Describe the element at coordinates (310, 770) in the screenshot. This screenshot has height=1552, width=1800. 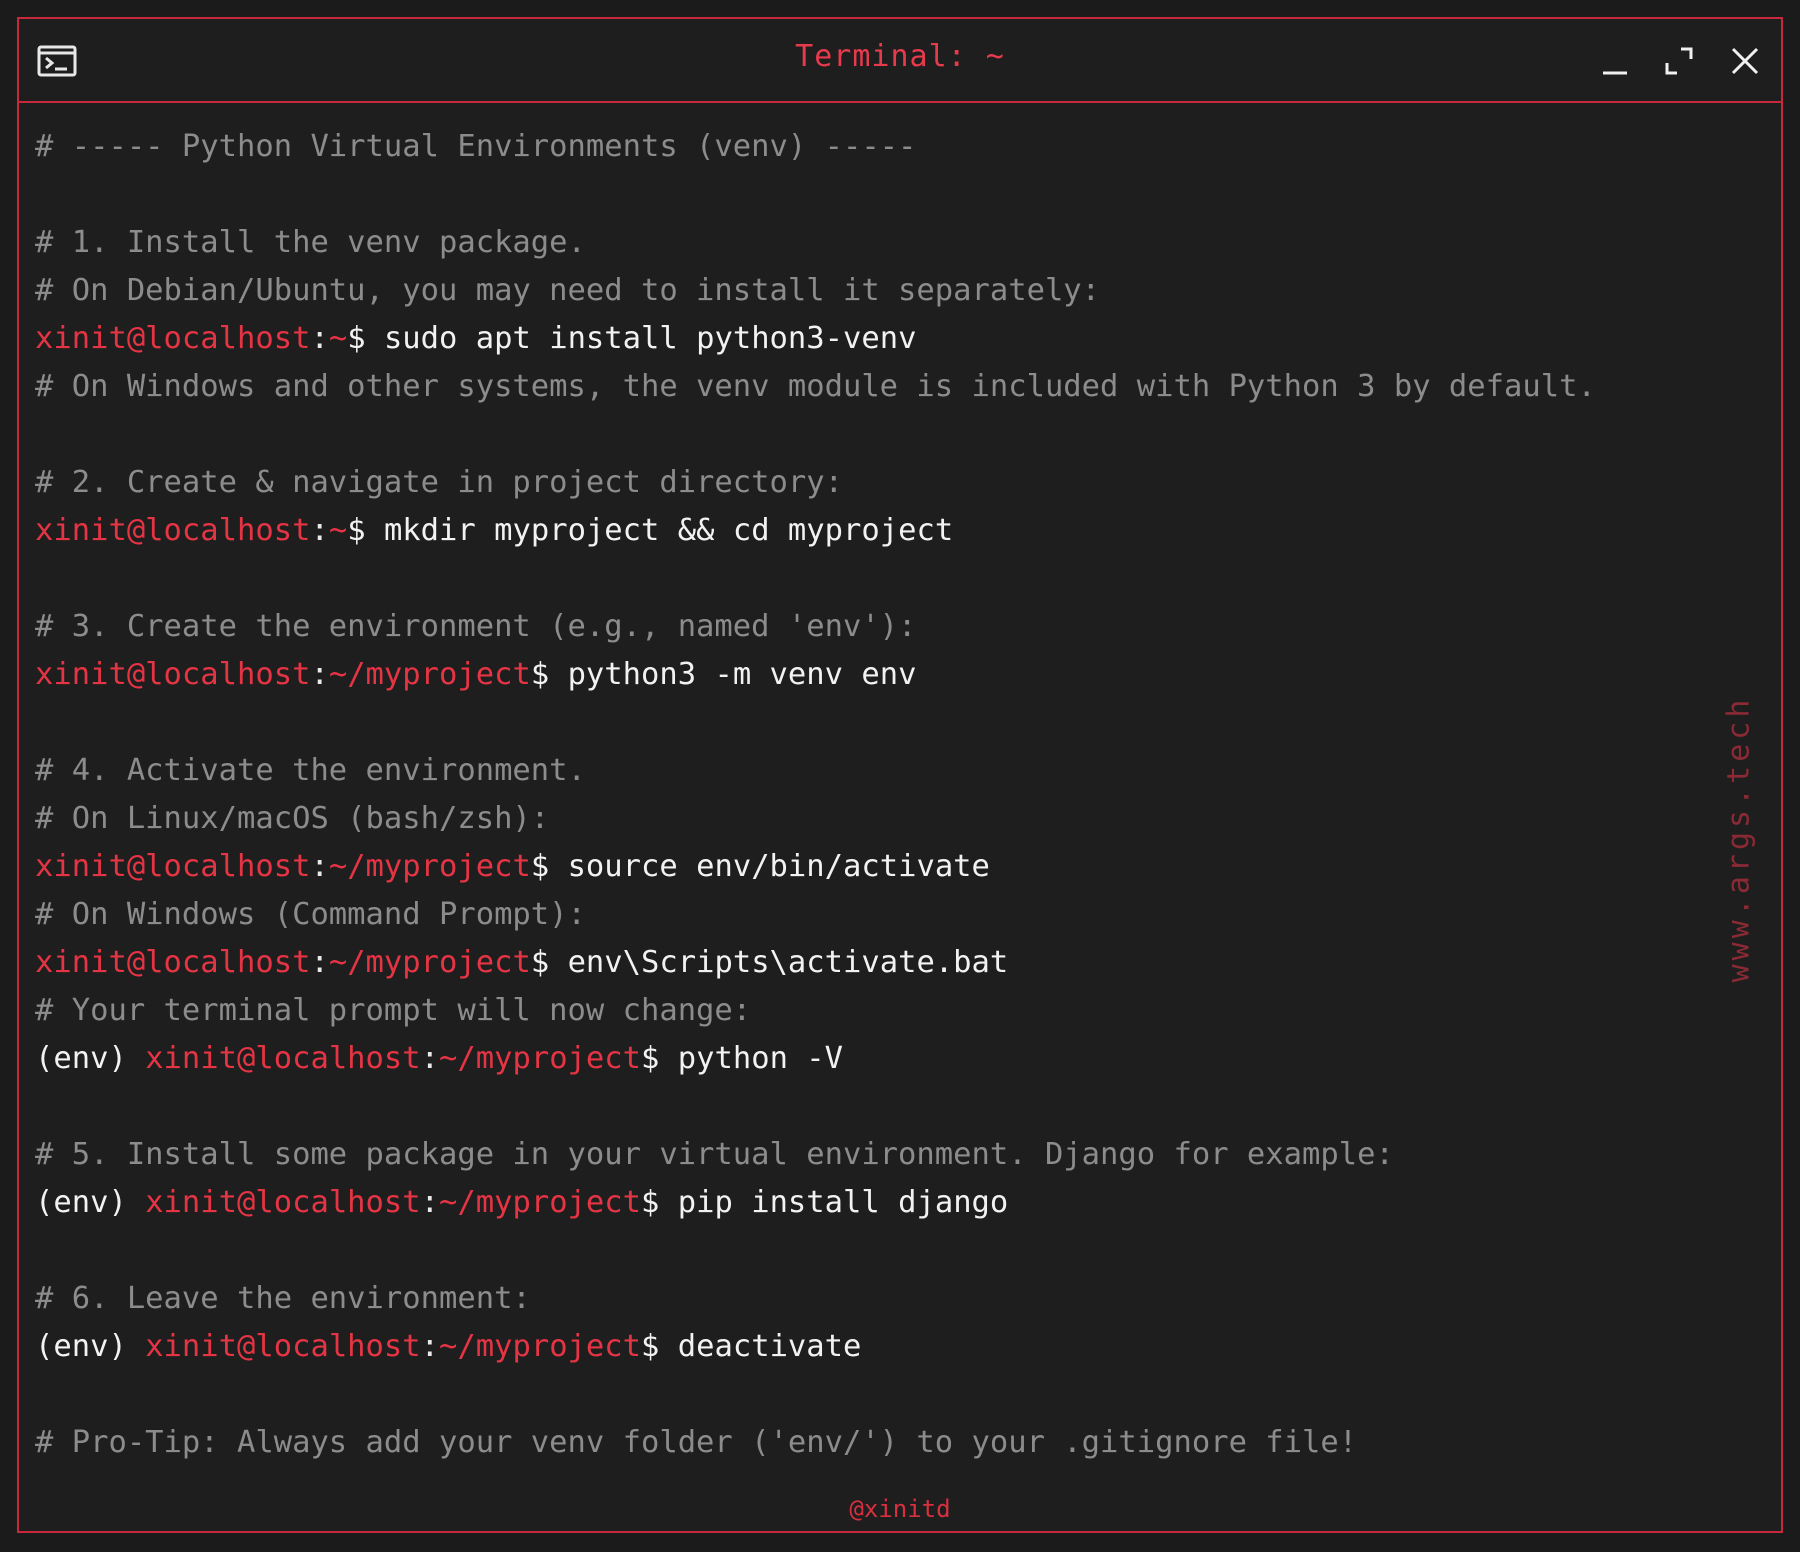
I see `comment-text: # 4. Activate the environment.` at that location.